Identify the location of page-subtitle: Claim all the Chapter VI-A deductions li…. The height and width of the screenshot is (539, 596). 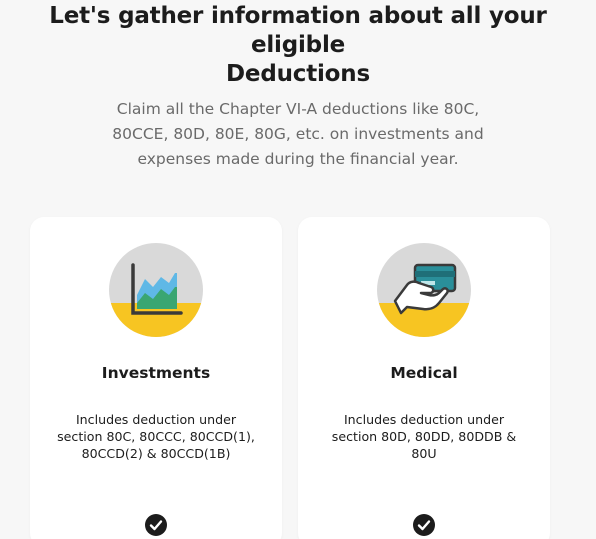
(298, 134).